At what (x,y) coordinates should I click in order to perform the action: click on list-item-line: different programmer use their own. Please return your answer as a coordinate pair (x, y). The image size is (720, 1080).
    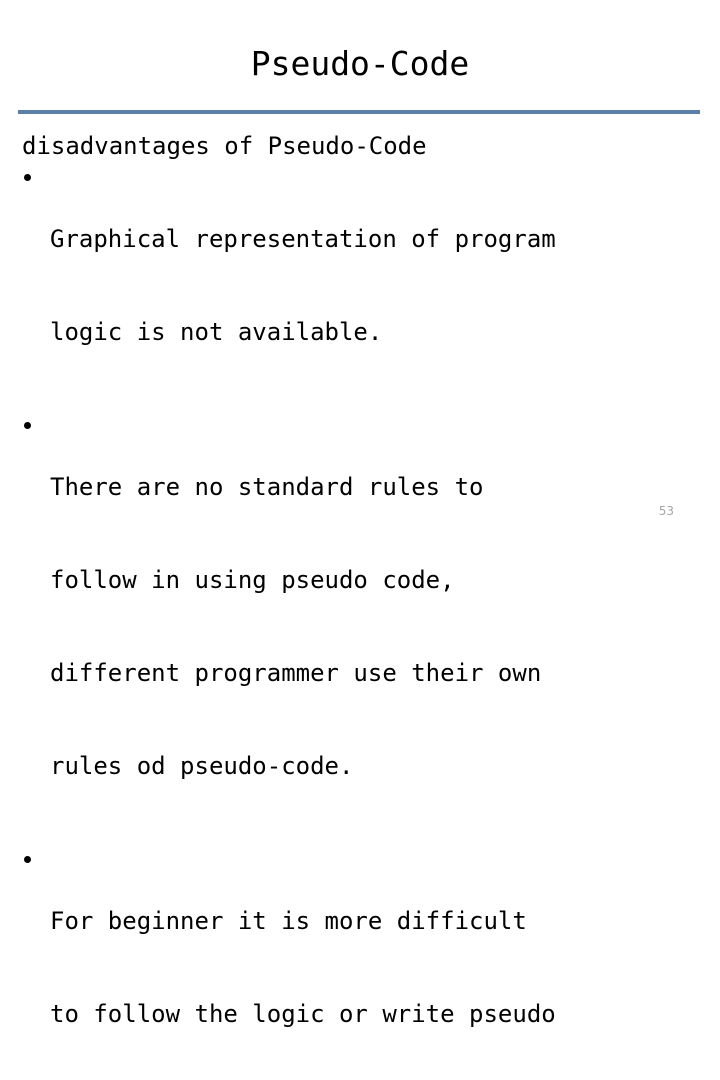
    Looking at the image, I should click on (296, 673).